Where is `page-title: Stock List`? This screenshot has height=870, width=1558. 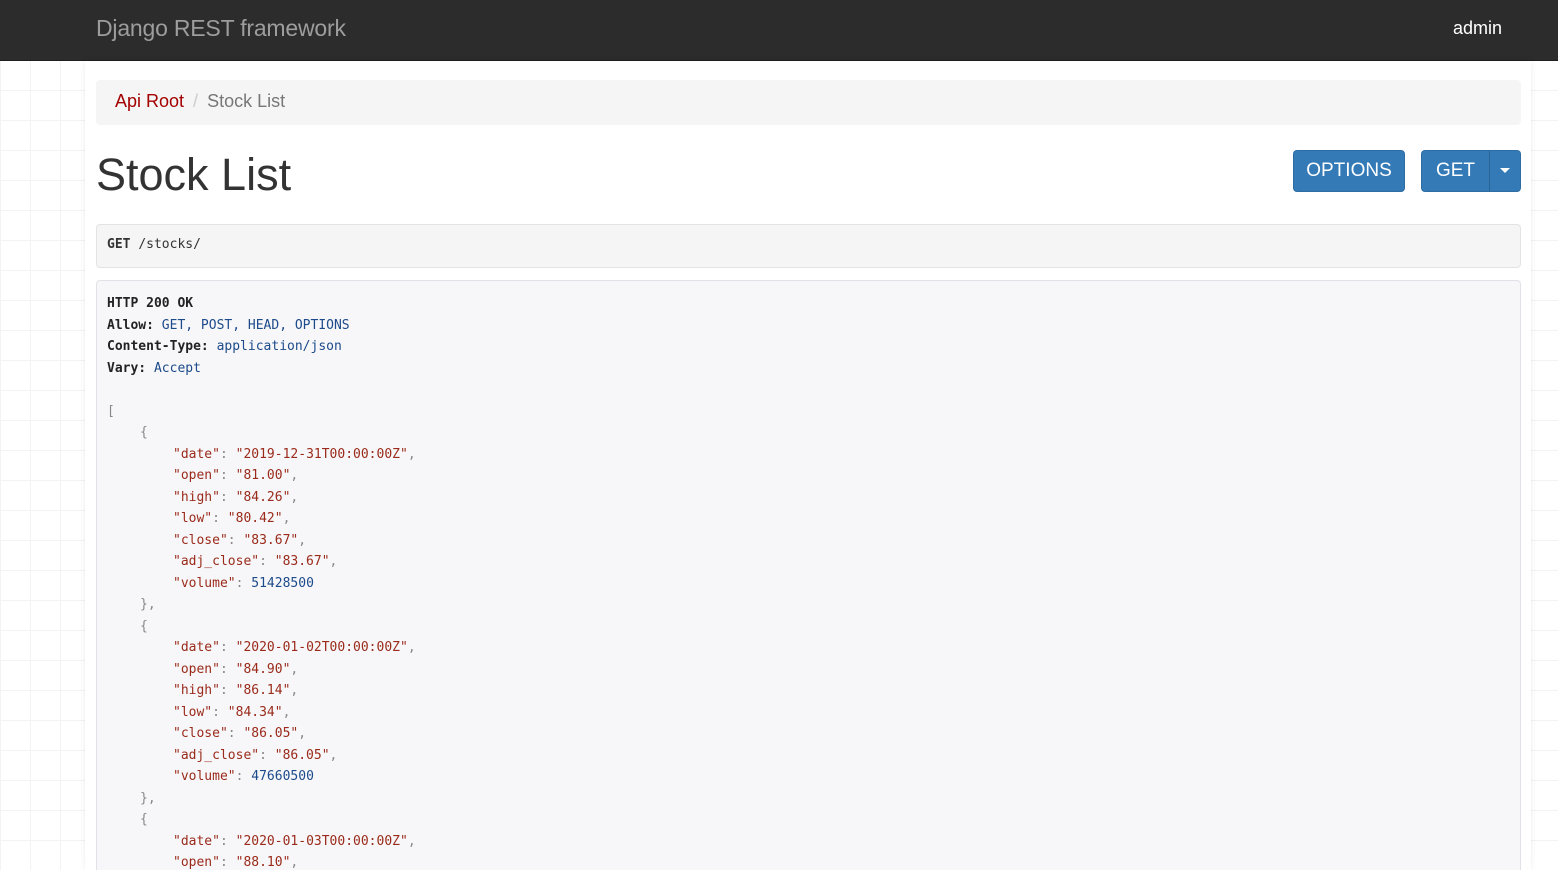
page-title: Stock List is located at coordinates (194, 174).